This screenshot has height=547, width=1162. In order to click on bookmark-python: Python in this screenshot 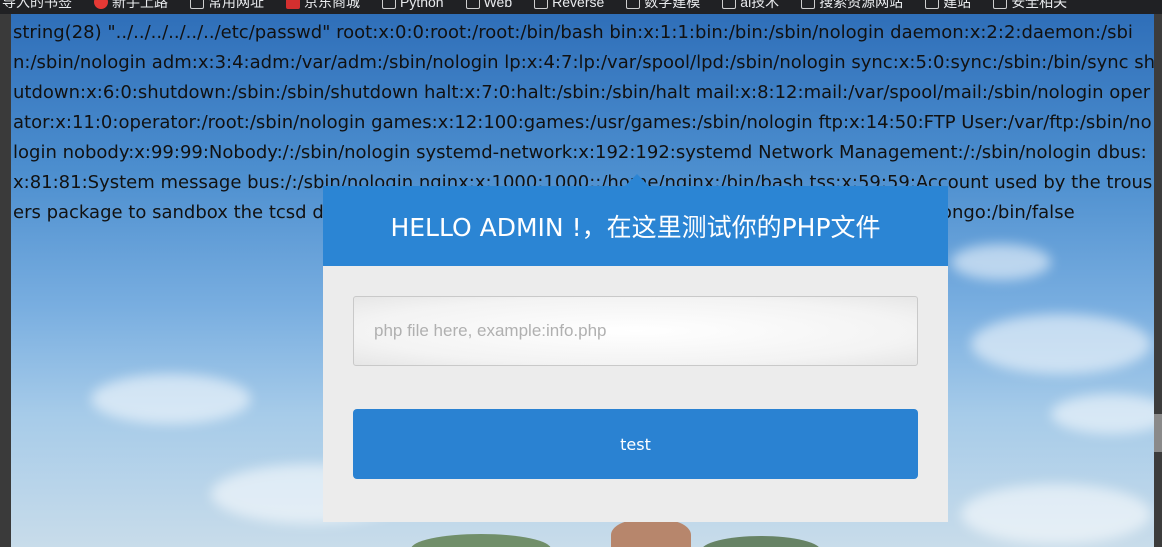, I will do `click(413, 6)`.